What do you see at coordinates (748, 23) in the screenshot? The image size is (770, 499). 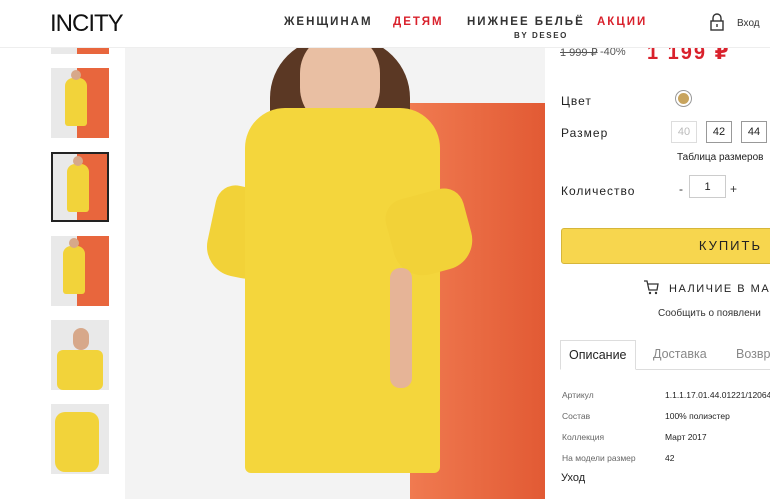 I see `login-link: Вход` at bounding box center [748, 23].